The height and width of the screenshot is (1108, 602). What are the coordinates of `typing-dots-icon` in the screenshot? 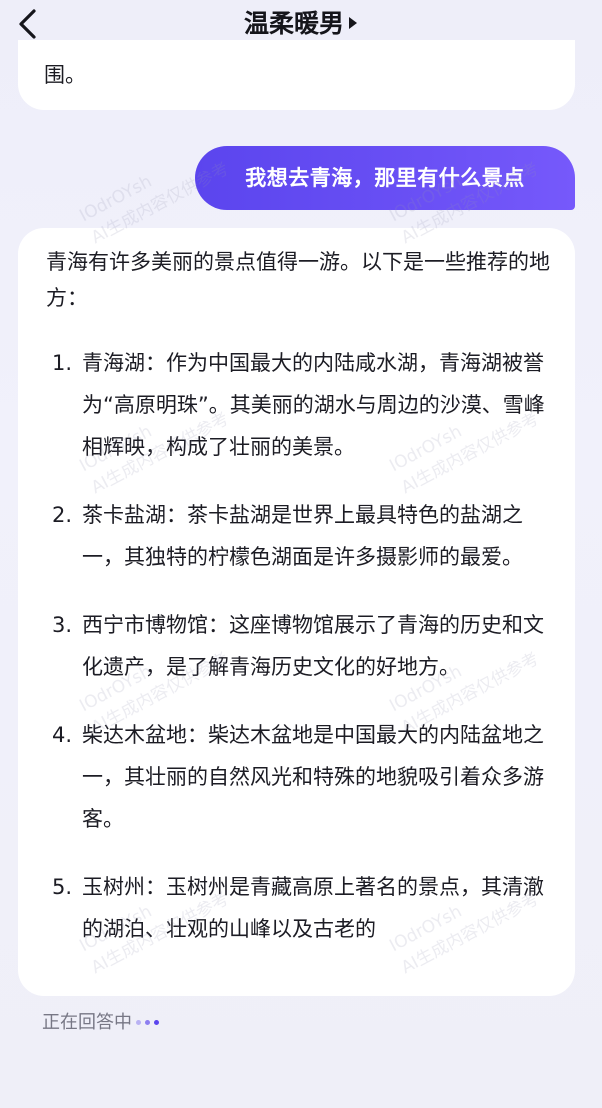 It's located at (149, 1023).